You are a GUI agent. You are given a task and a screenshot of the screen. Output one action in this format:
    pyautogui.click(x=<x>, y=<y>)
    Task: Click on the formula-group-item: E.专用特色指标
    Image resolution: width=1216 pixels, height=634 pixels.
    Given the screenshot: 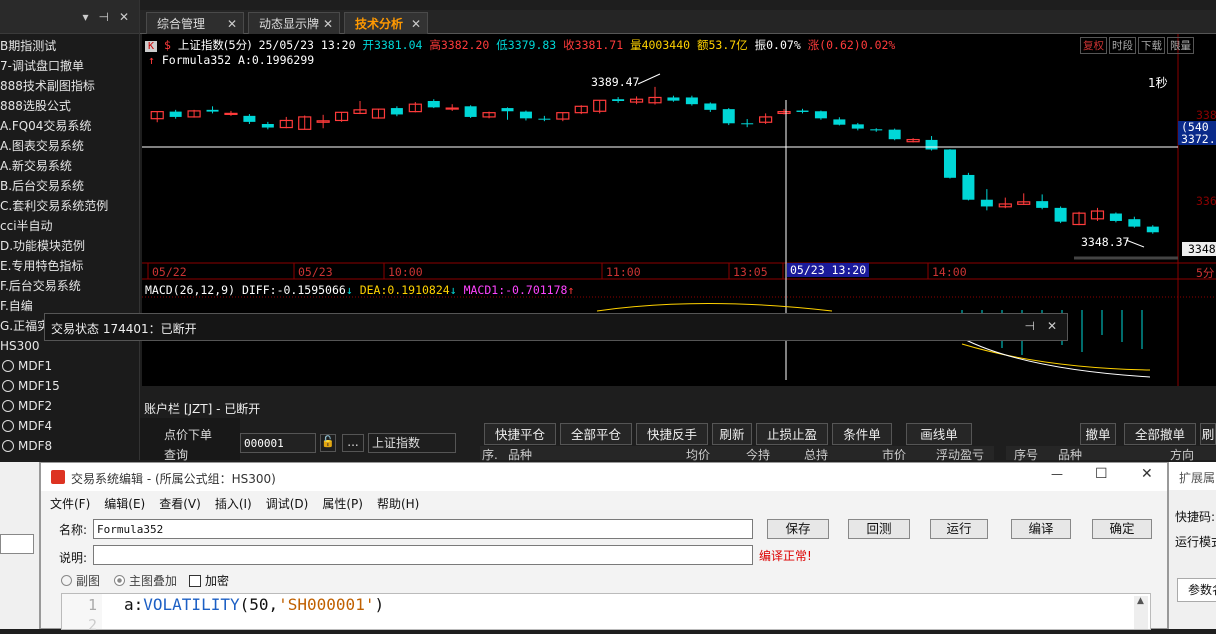 What is the action you would take?
    pyautogui.click(x=69, y=266)
    